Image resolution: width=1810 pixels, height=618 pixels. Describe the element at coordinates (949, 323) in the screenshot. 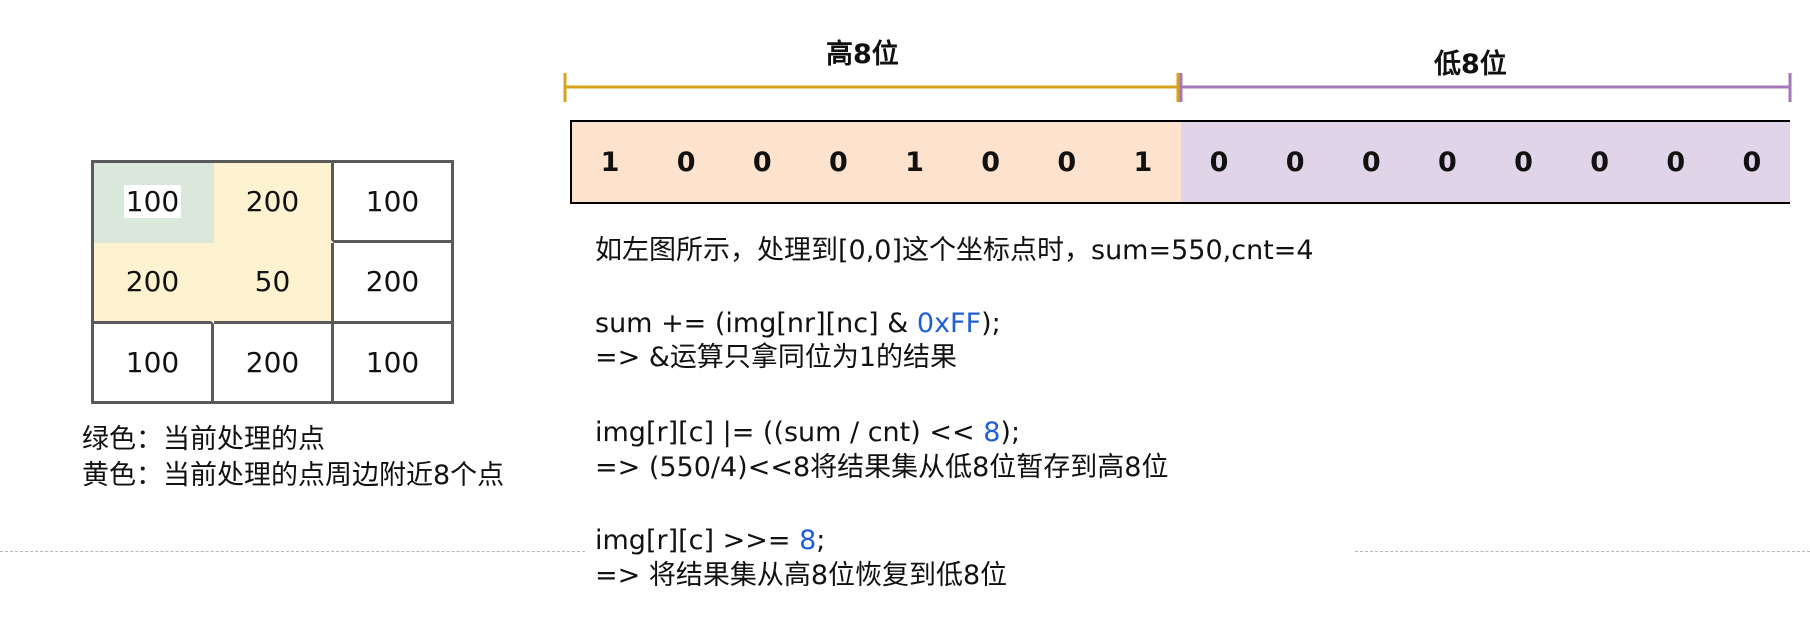

I see `code-constant: 0xFF` at that location.